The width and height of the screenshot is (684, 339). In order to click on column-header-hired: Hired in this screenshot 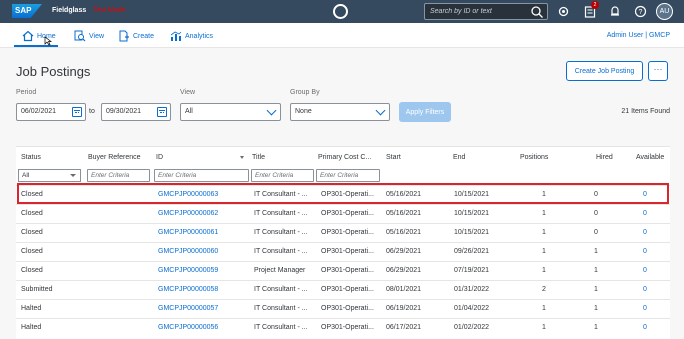, I will do `click(604, 157)`.